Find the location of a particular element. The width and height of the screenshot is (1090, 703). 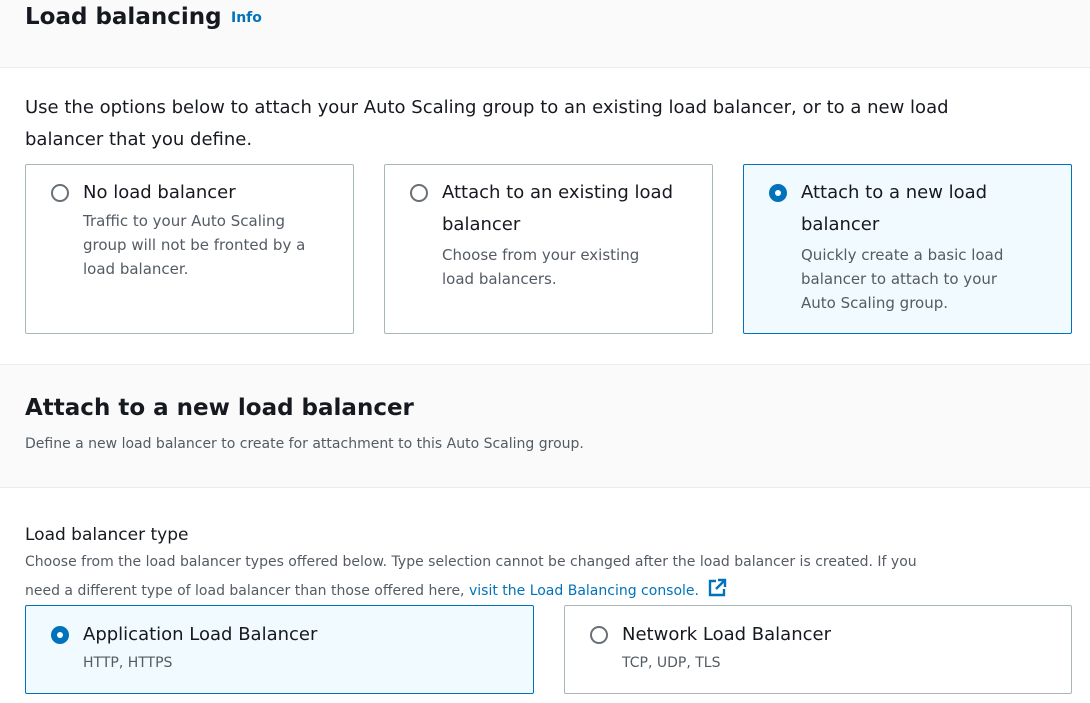

type-title: Network Load Balancer is located at coordinates (726, 634).